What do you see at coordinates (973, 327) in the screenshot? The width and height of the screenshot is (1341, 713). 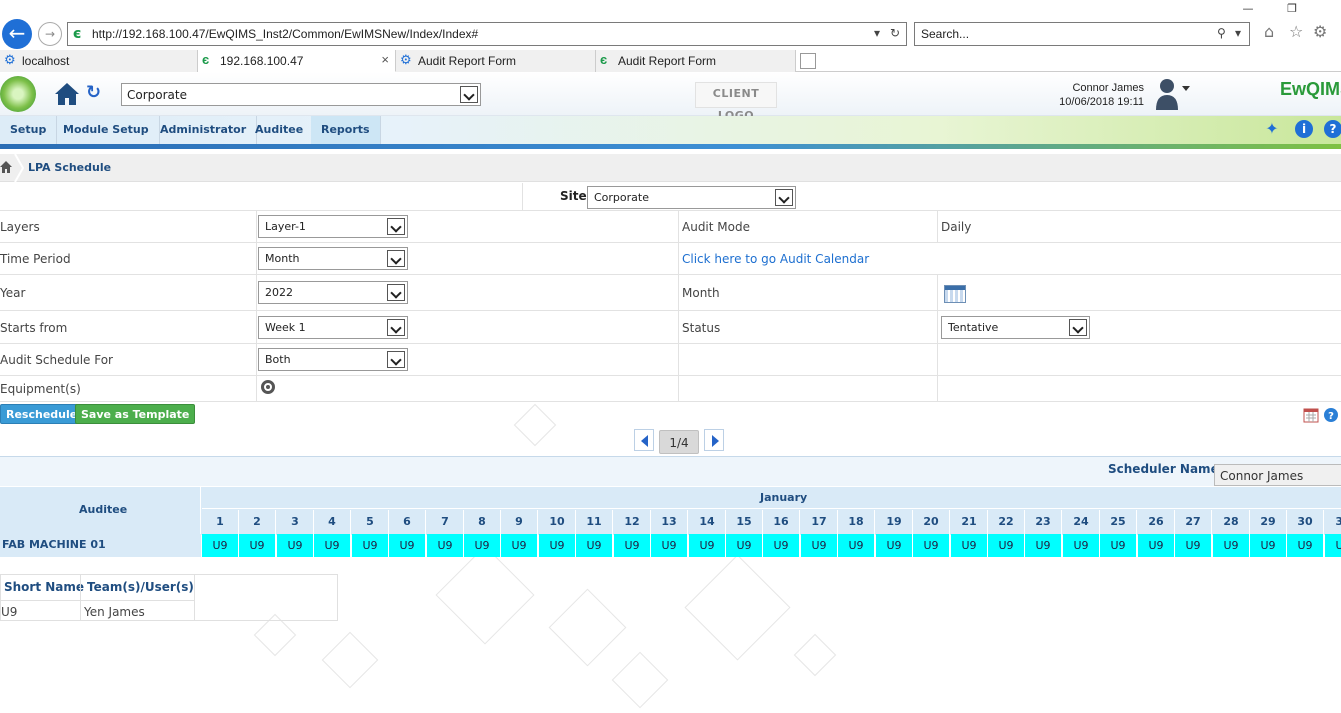 I see `status-select-value: Tentative` at bounding box center [973, 327].